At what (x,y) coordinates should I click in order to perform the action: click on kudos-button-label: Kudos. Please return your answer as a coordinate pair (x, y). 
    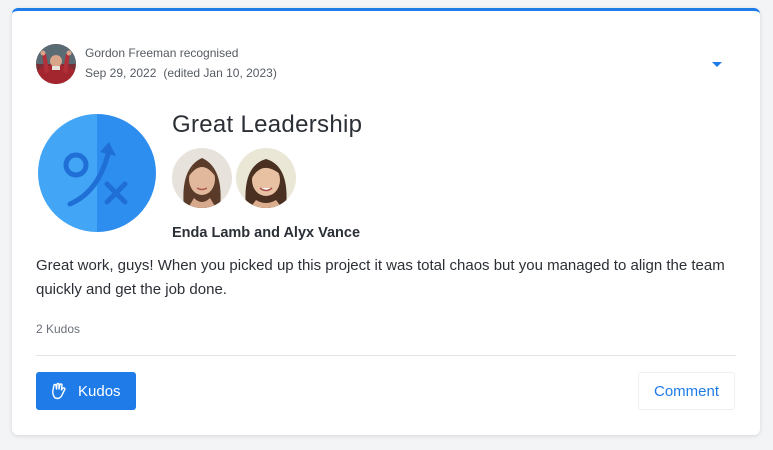
    Looking at the image, I should click on (99, 391).